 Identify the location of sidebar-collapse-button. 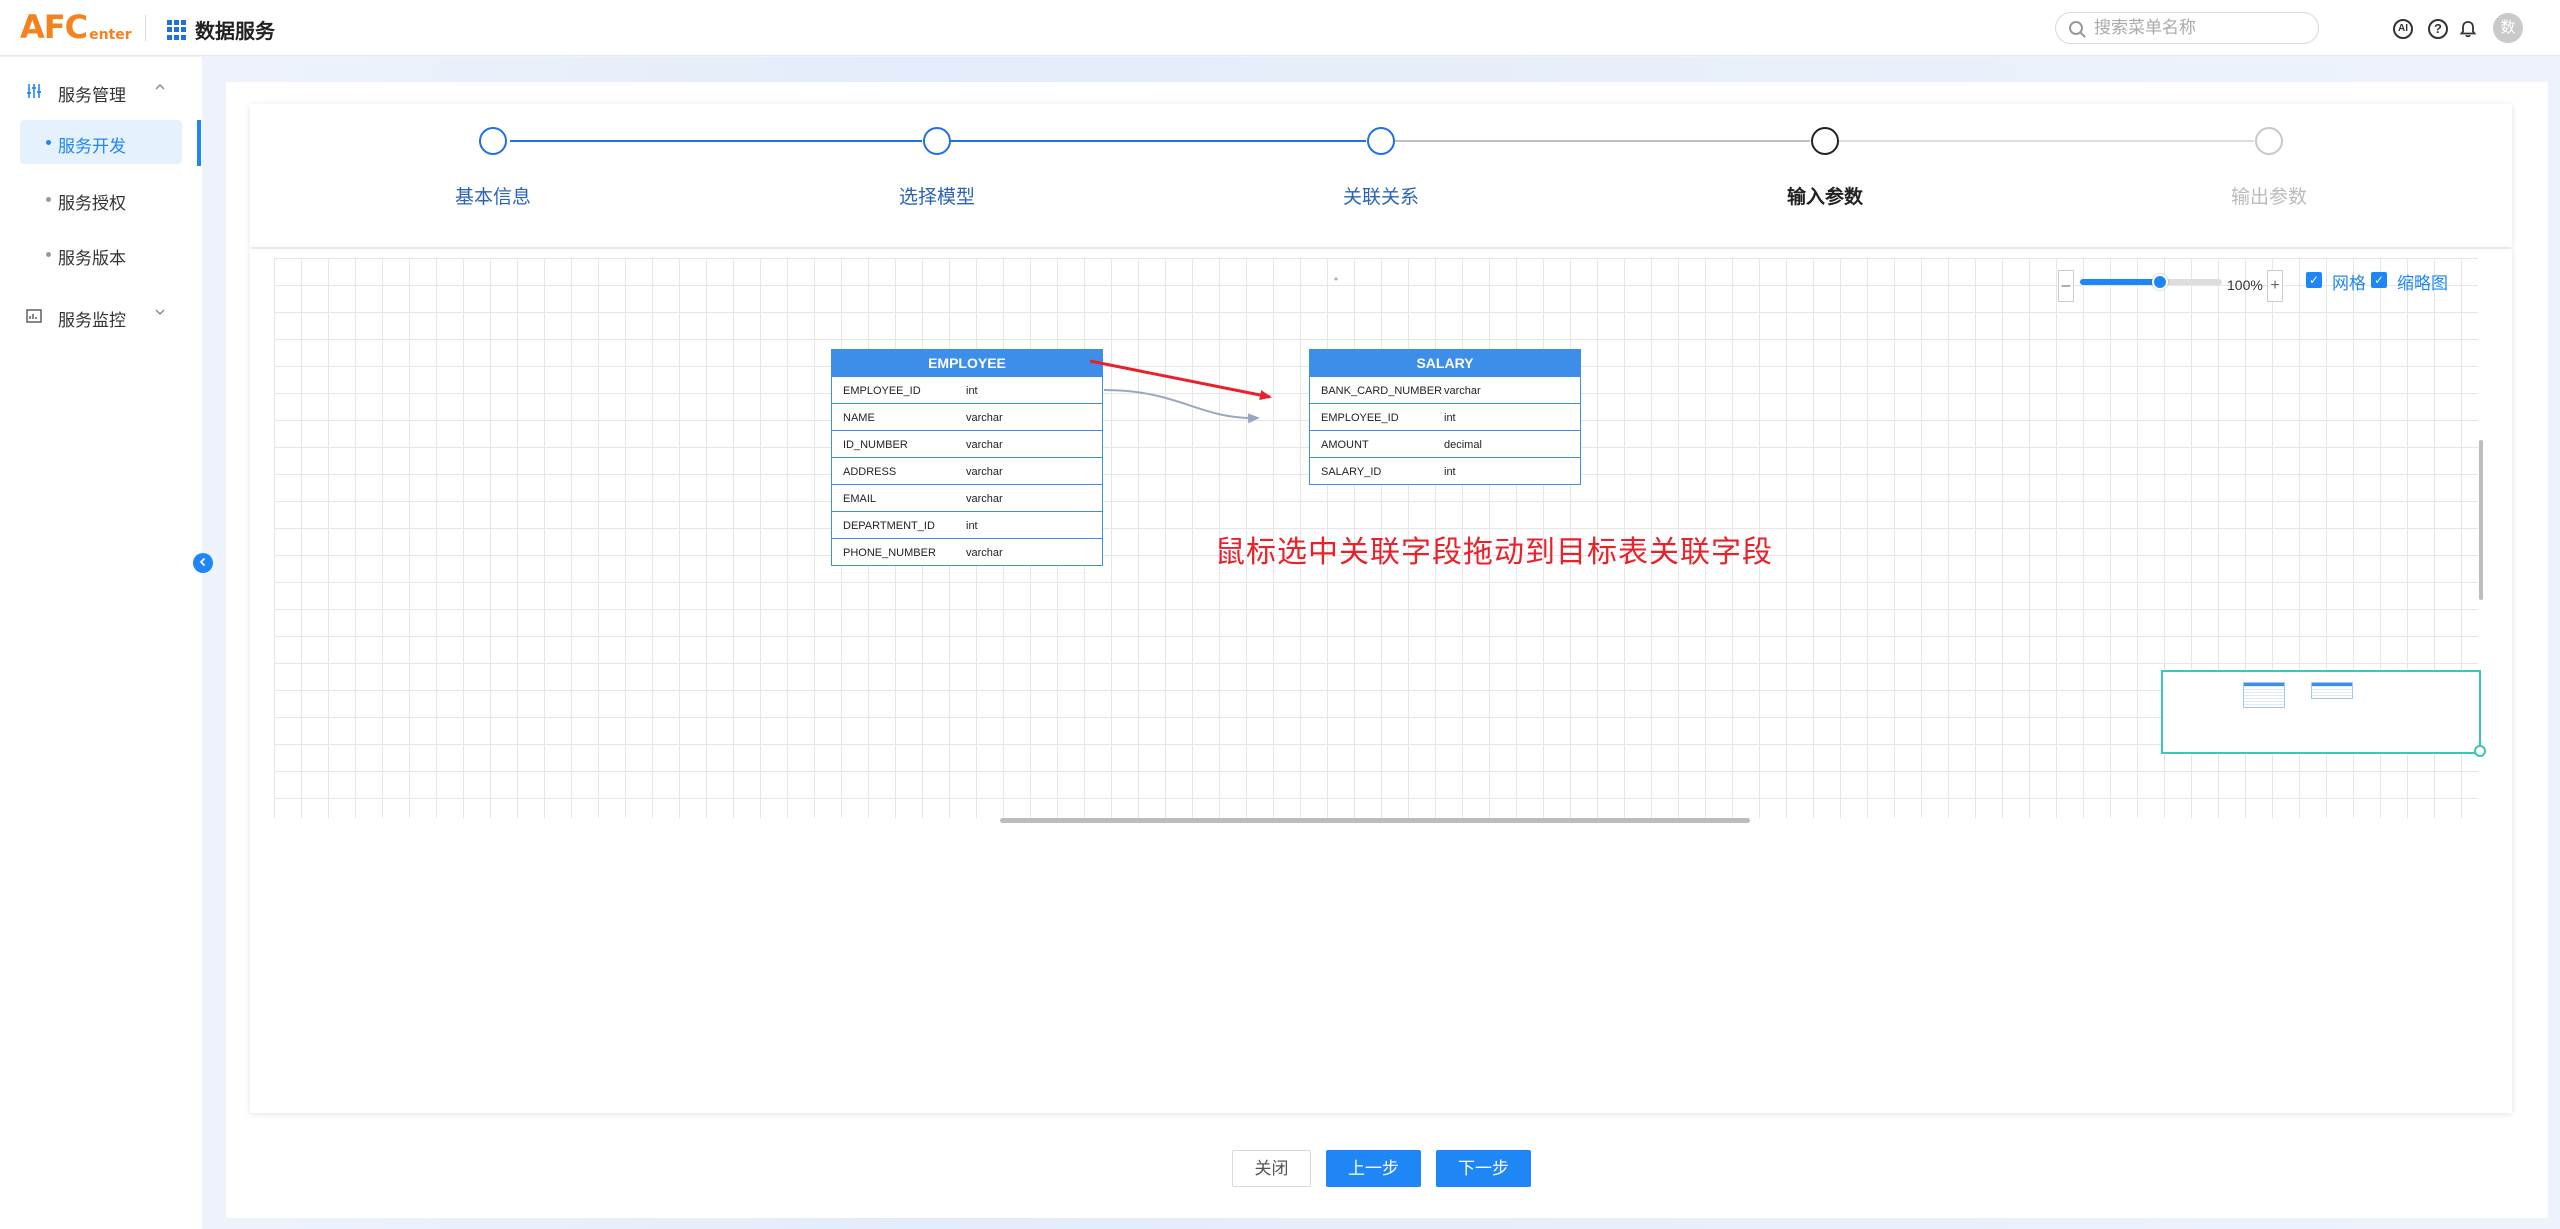
(203, 563).